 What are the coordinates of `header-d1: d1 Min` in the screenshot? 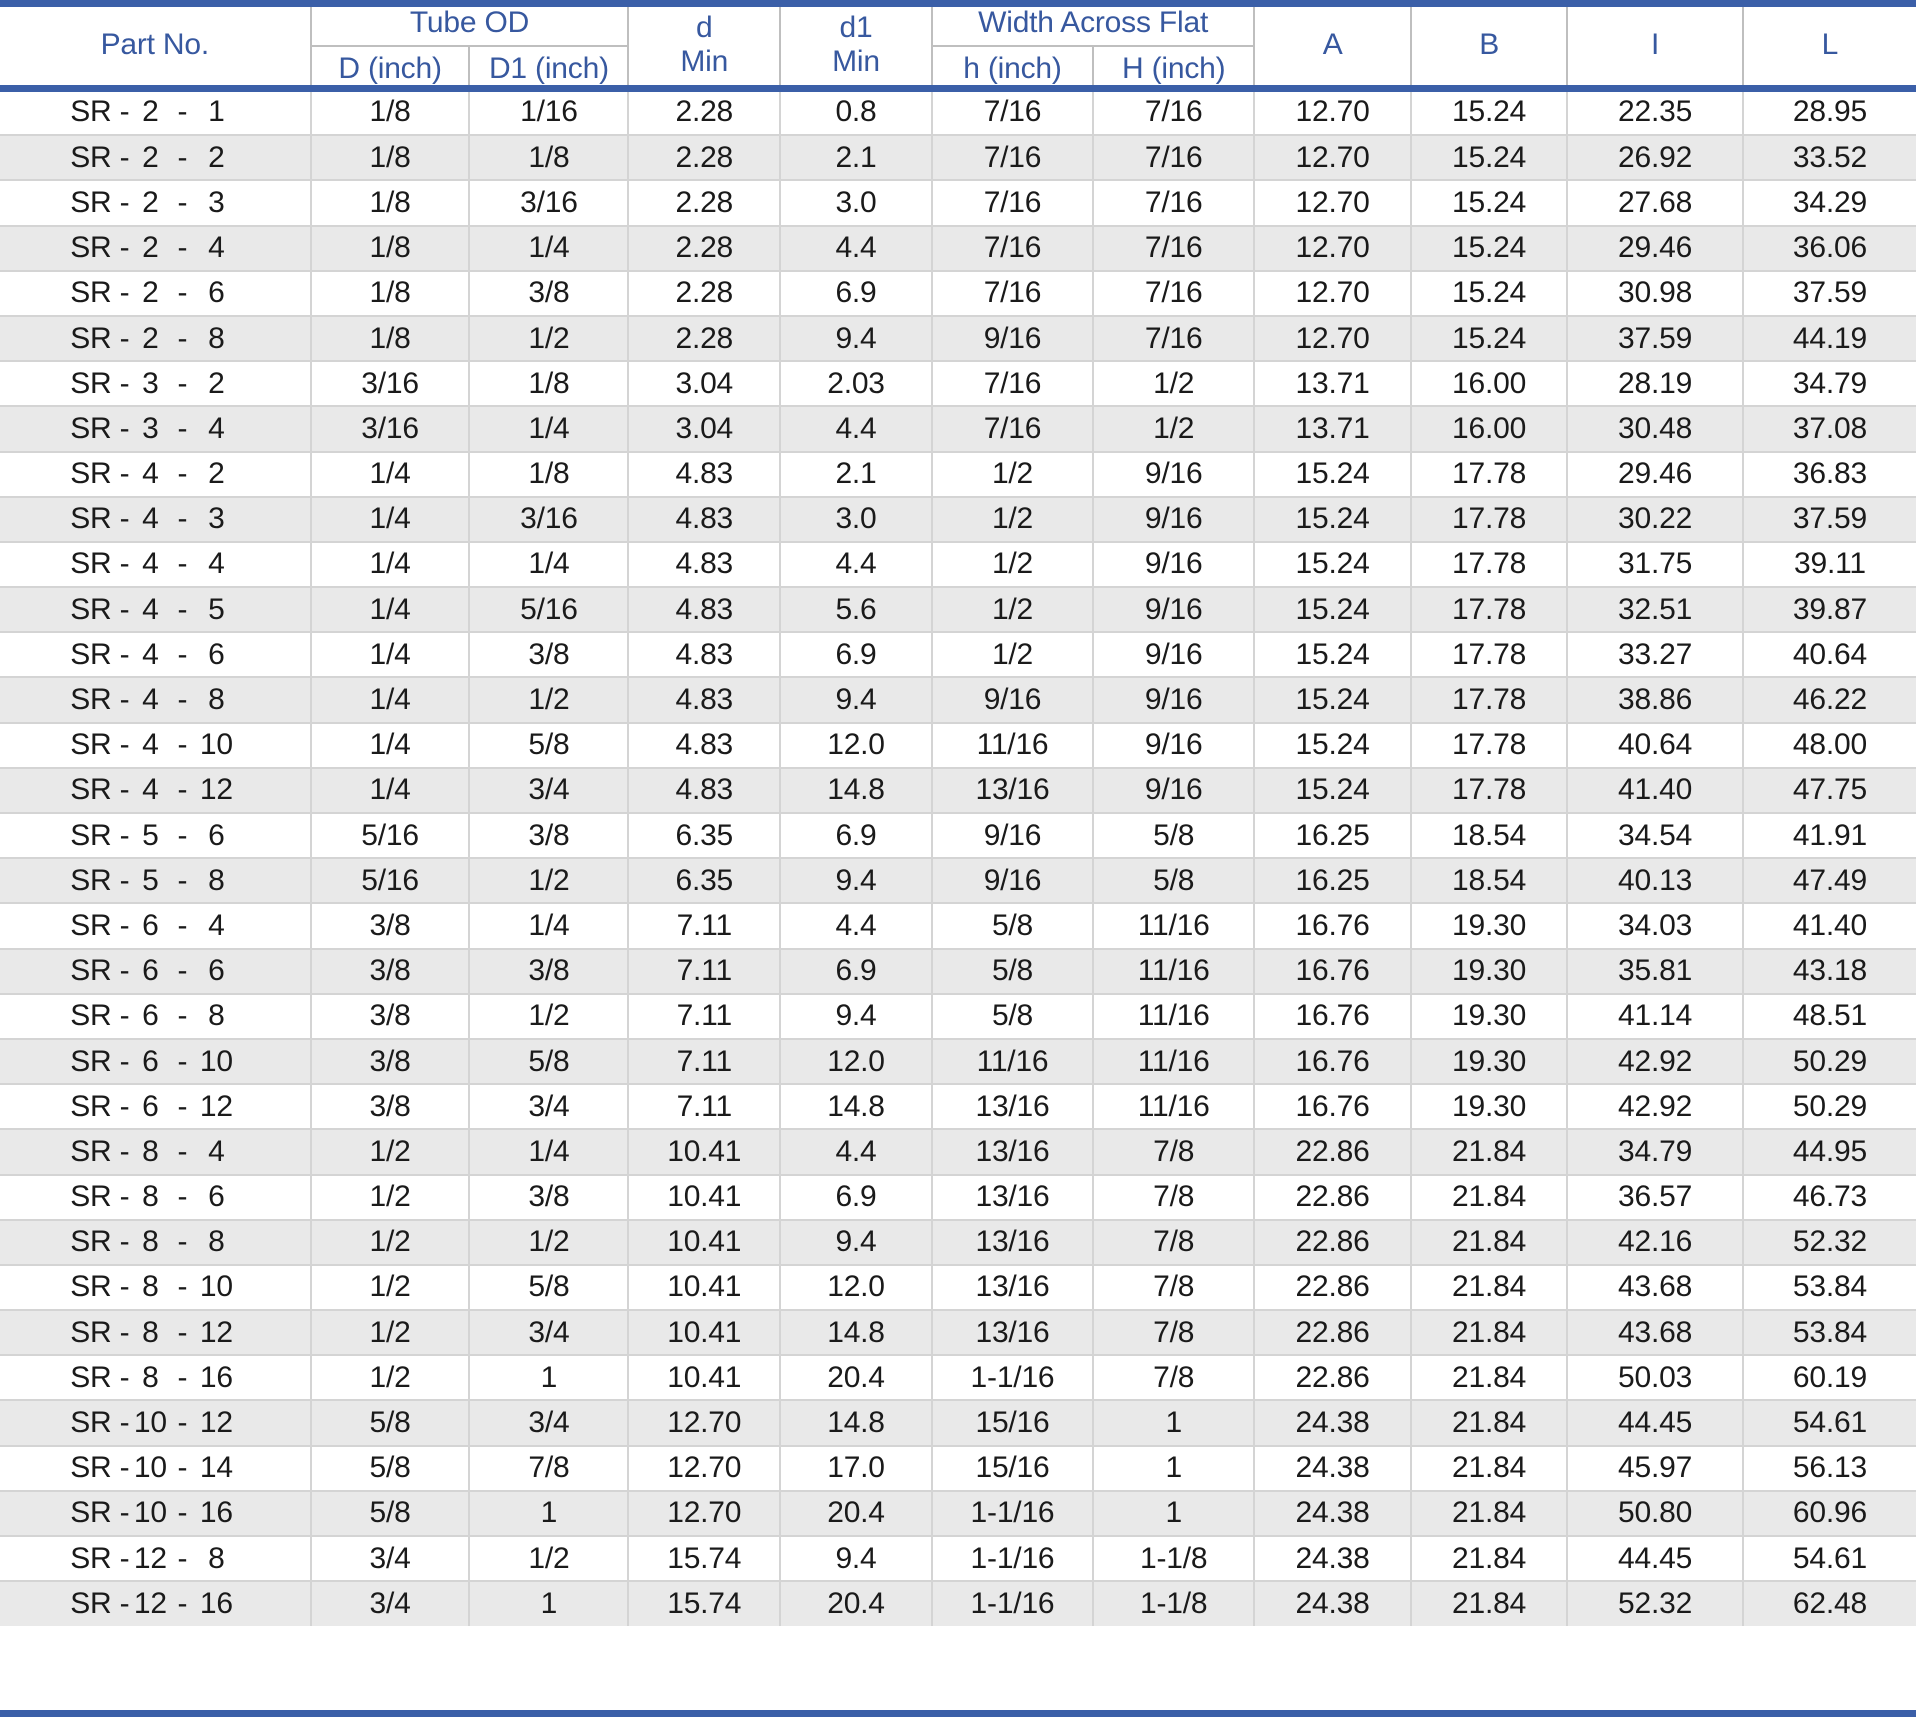 It's located at (855, 45).